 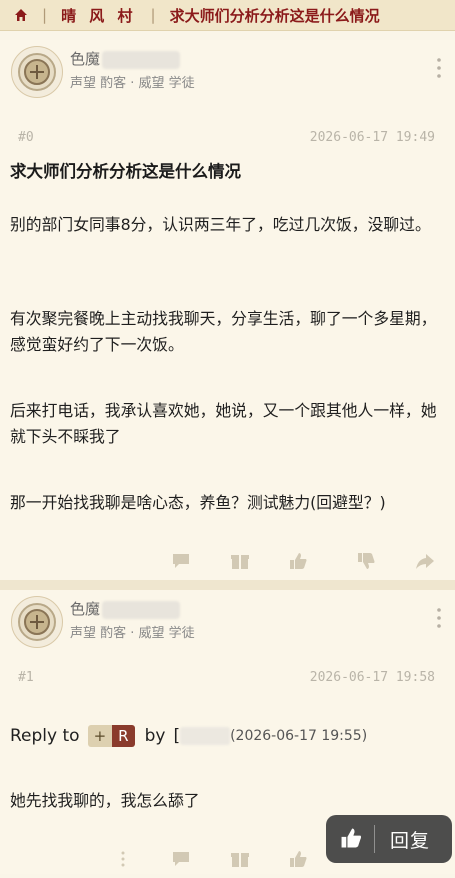 I want to click on thumbs-down-icon, so click(x=366, y=561).